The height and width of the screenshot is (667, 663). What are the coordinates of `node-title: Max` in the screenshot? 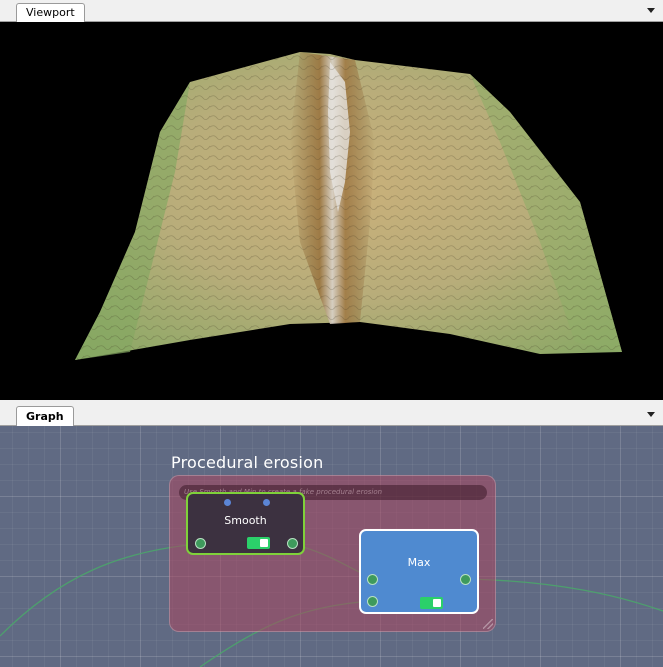 It's located at (419, 562).